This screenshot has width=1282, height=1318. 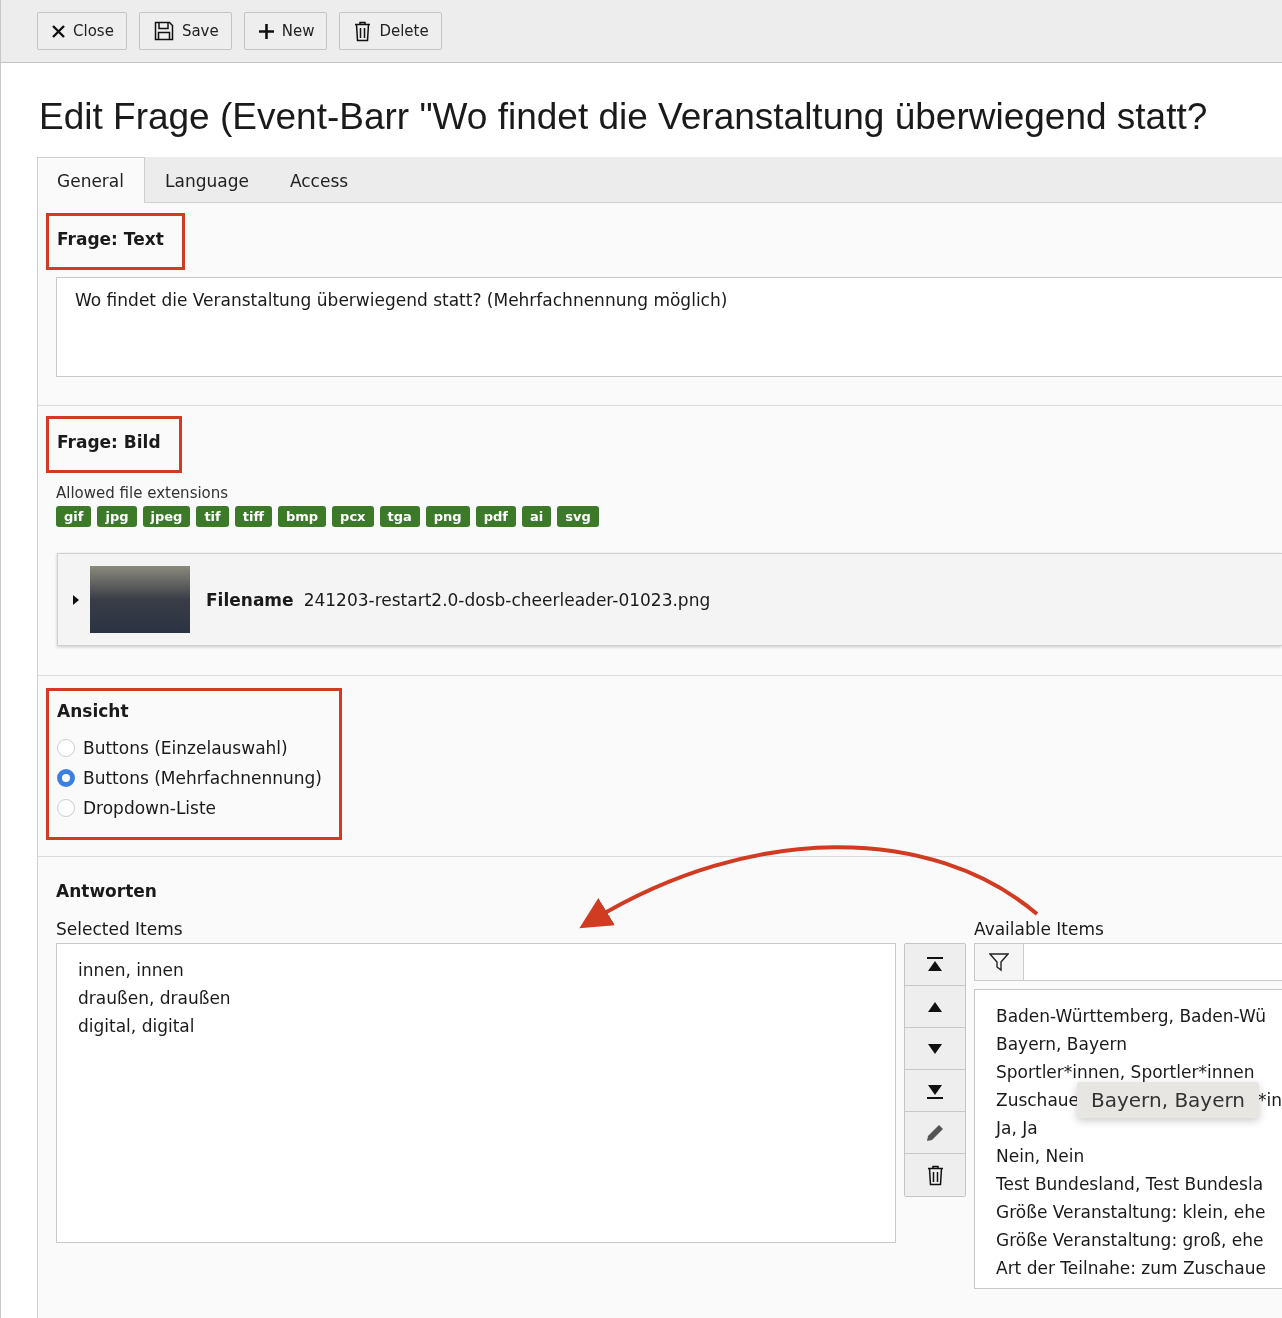 What do you see at coordinates (578, 516) in the screenshot?
I see `extension-badge: svg` at bounding box center [578, 516].